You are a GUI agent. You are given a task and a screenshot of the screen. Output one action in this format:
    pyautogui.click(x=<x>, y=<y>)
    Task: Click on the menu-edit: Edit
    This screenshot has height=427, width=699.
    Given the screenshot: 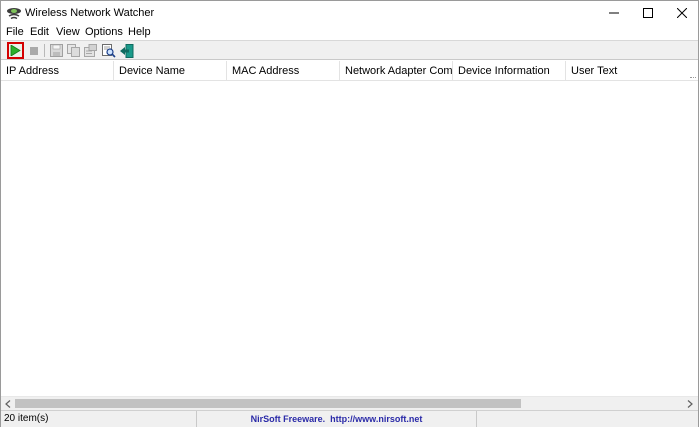 What is the action you would take?
    pyautogui.click(x=39, y=32)
    